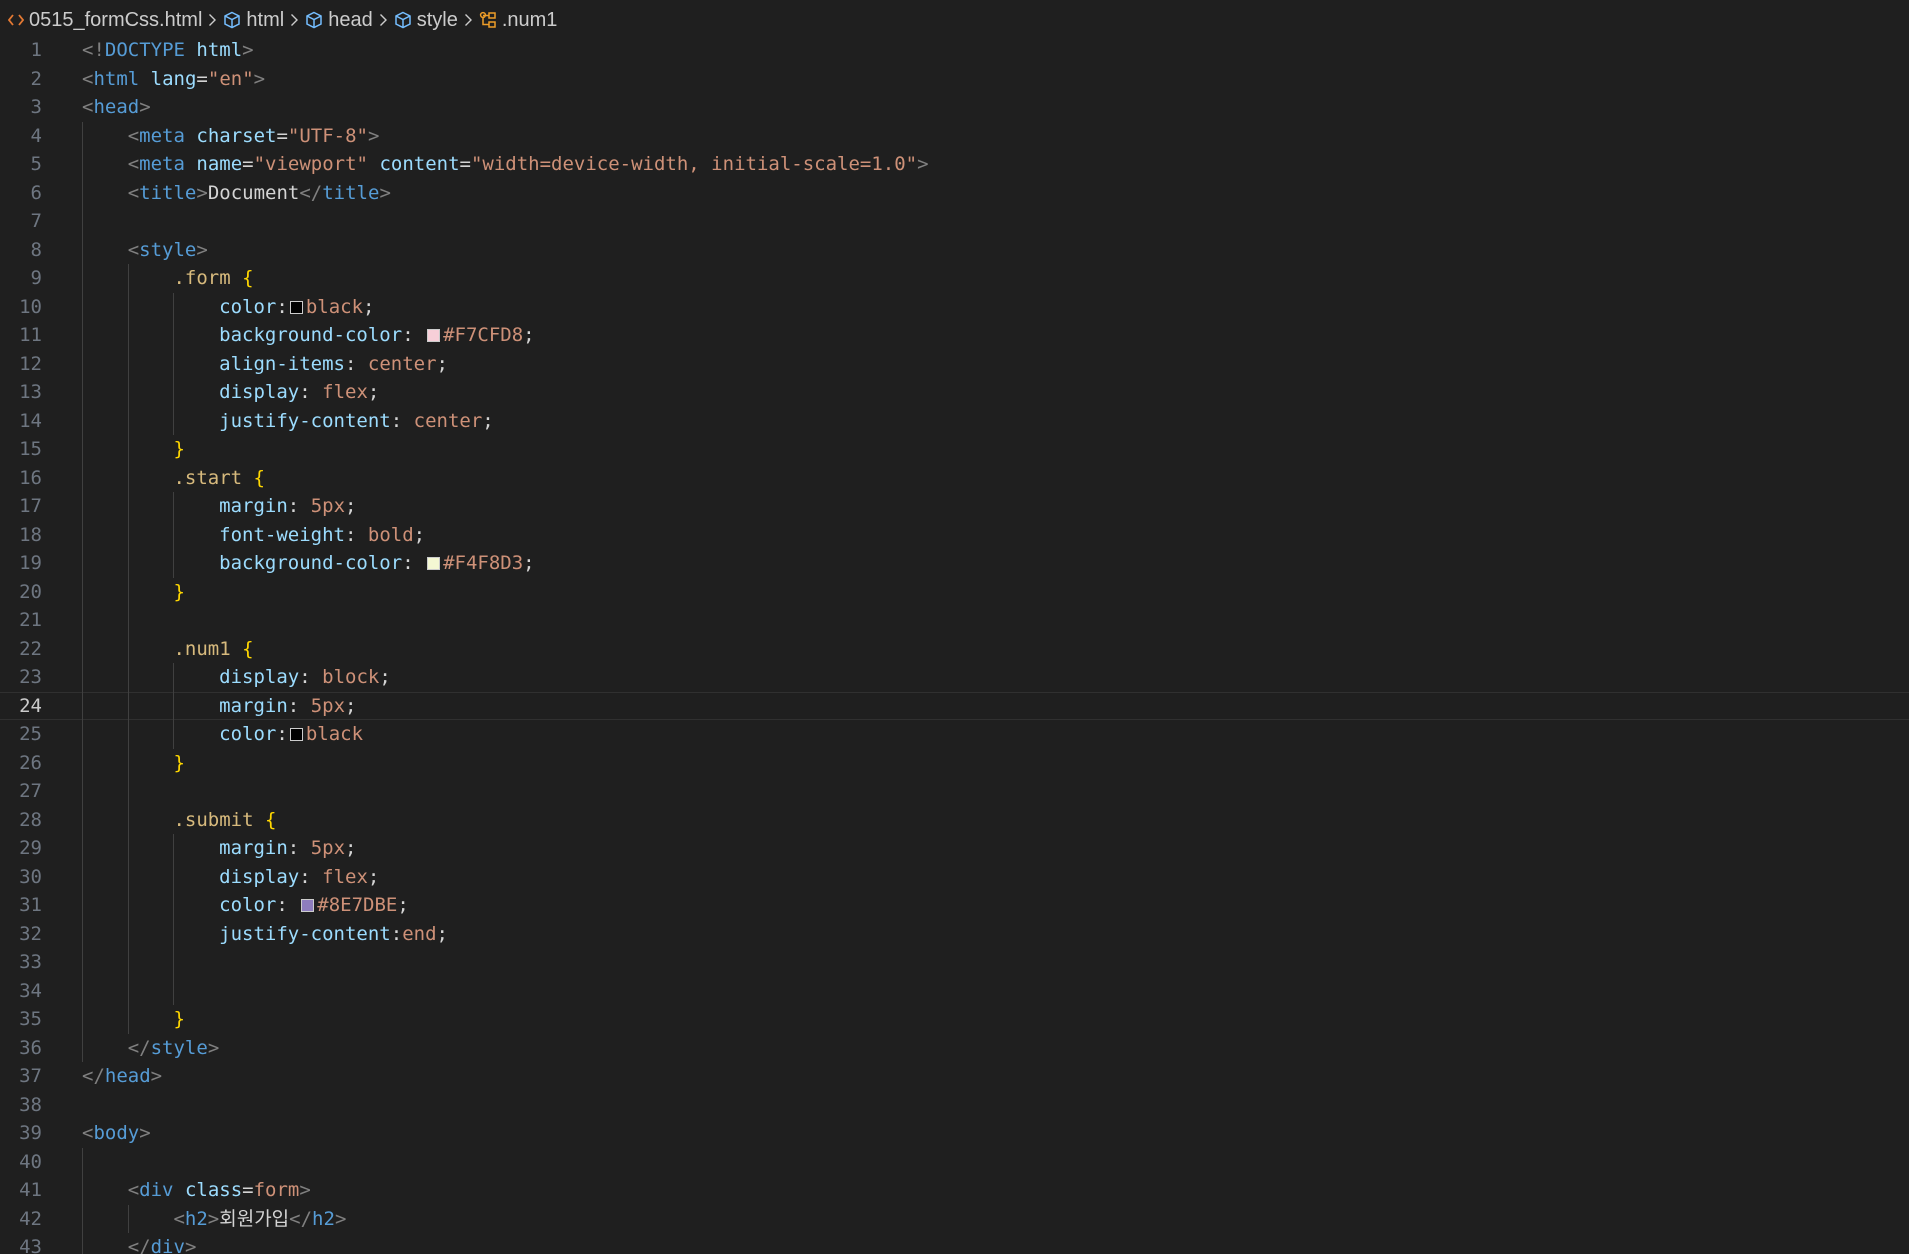  Describe the element at coordinates (954, 278) in the screenshot. I see `code-line: 9 .form {` at that location.